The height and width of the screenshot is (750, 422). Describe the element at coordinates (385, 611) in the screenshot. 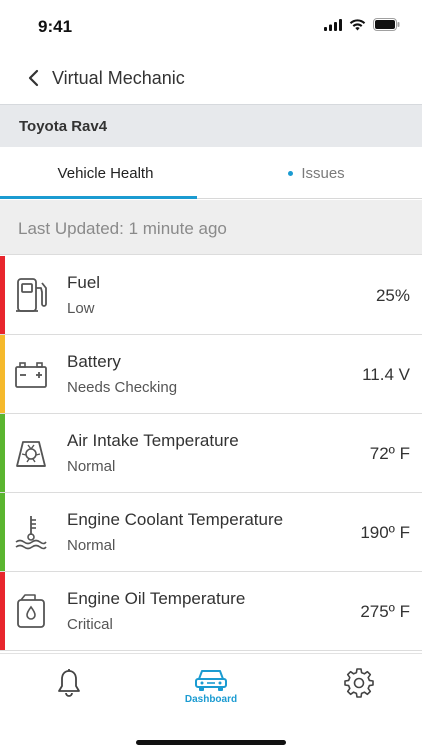

I see `row-value: 275º F` at that location.